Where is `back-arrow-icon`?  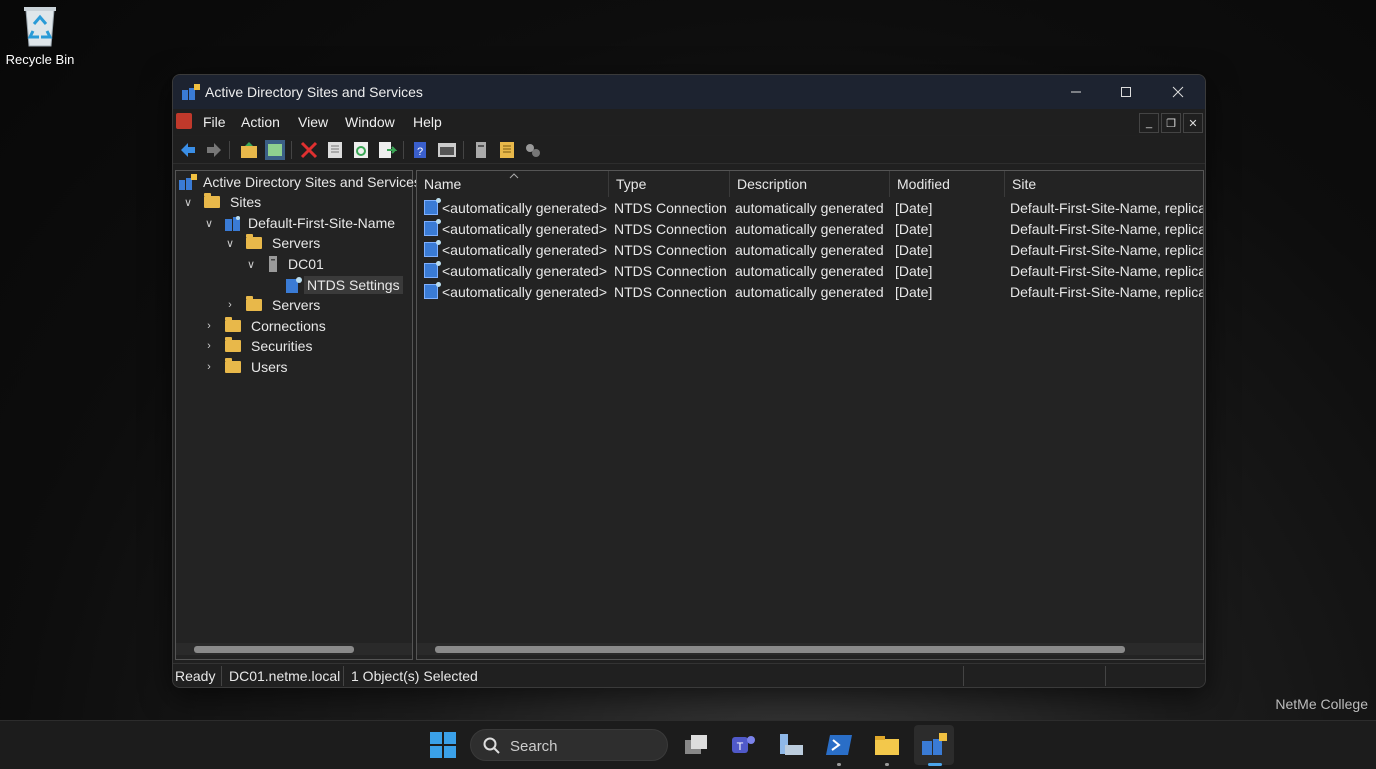 back-arrow-icon is located at coordinates (188, 150).